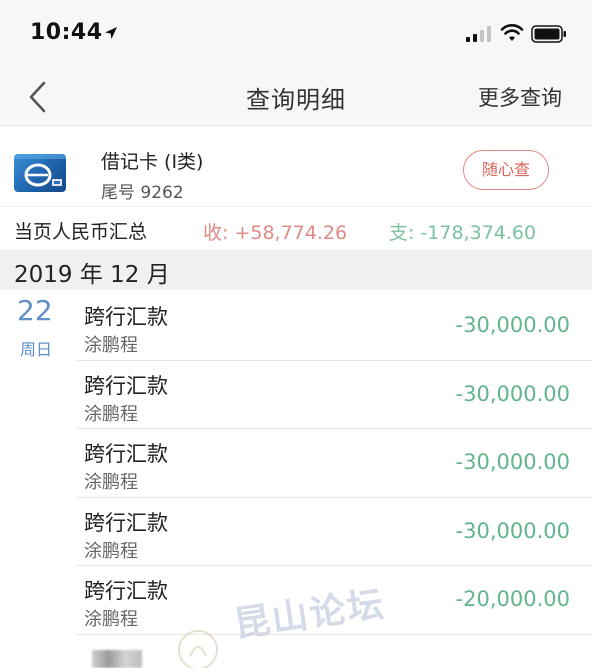 This screenshot has width=592, height=668. What do you see at coordinates (81, 232) in the screenshot?
I see `summary-label: 当页人民币汇总` at bounding box center [81, 232].